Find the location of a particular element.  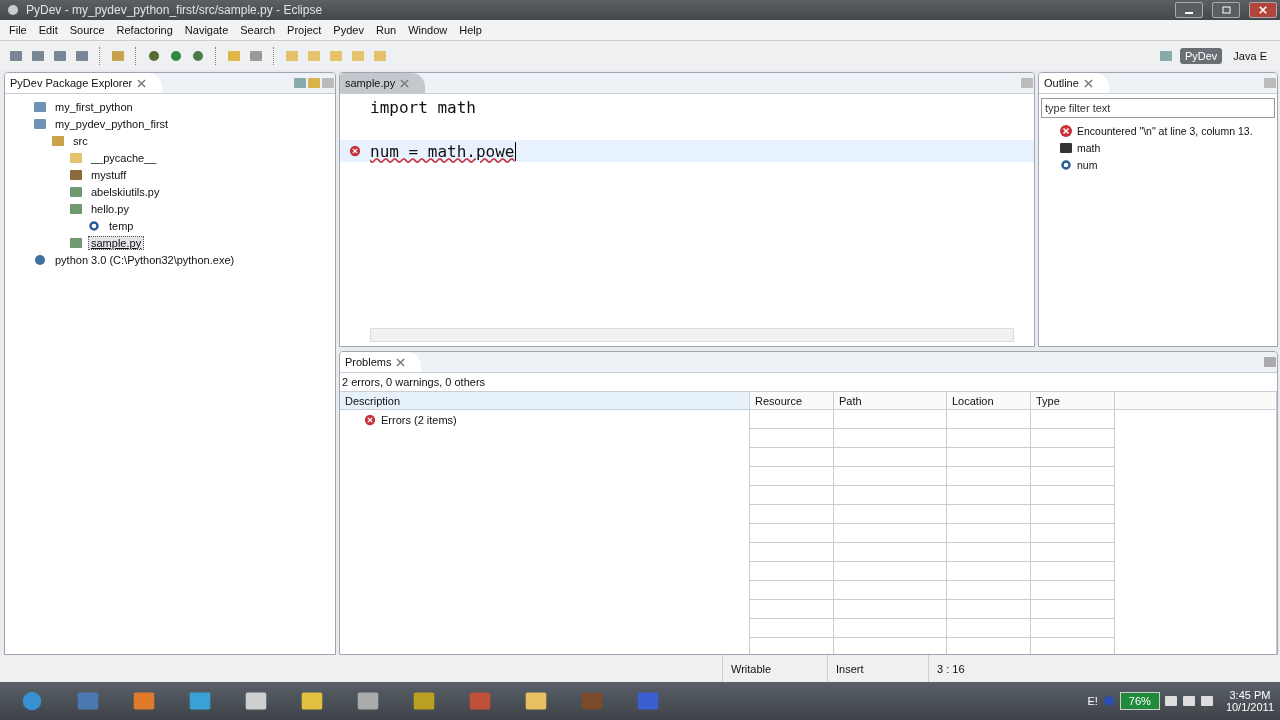

outline-item: math is located at coordinates (1089, 147).